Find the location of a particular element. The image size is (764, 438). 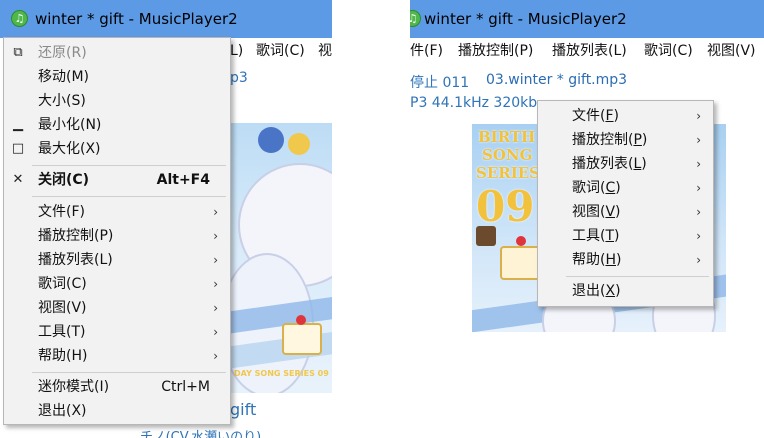

ctx-item-exit: 退出(X) is located at coordinates (625, 291).